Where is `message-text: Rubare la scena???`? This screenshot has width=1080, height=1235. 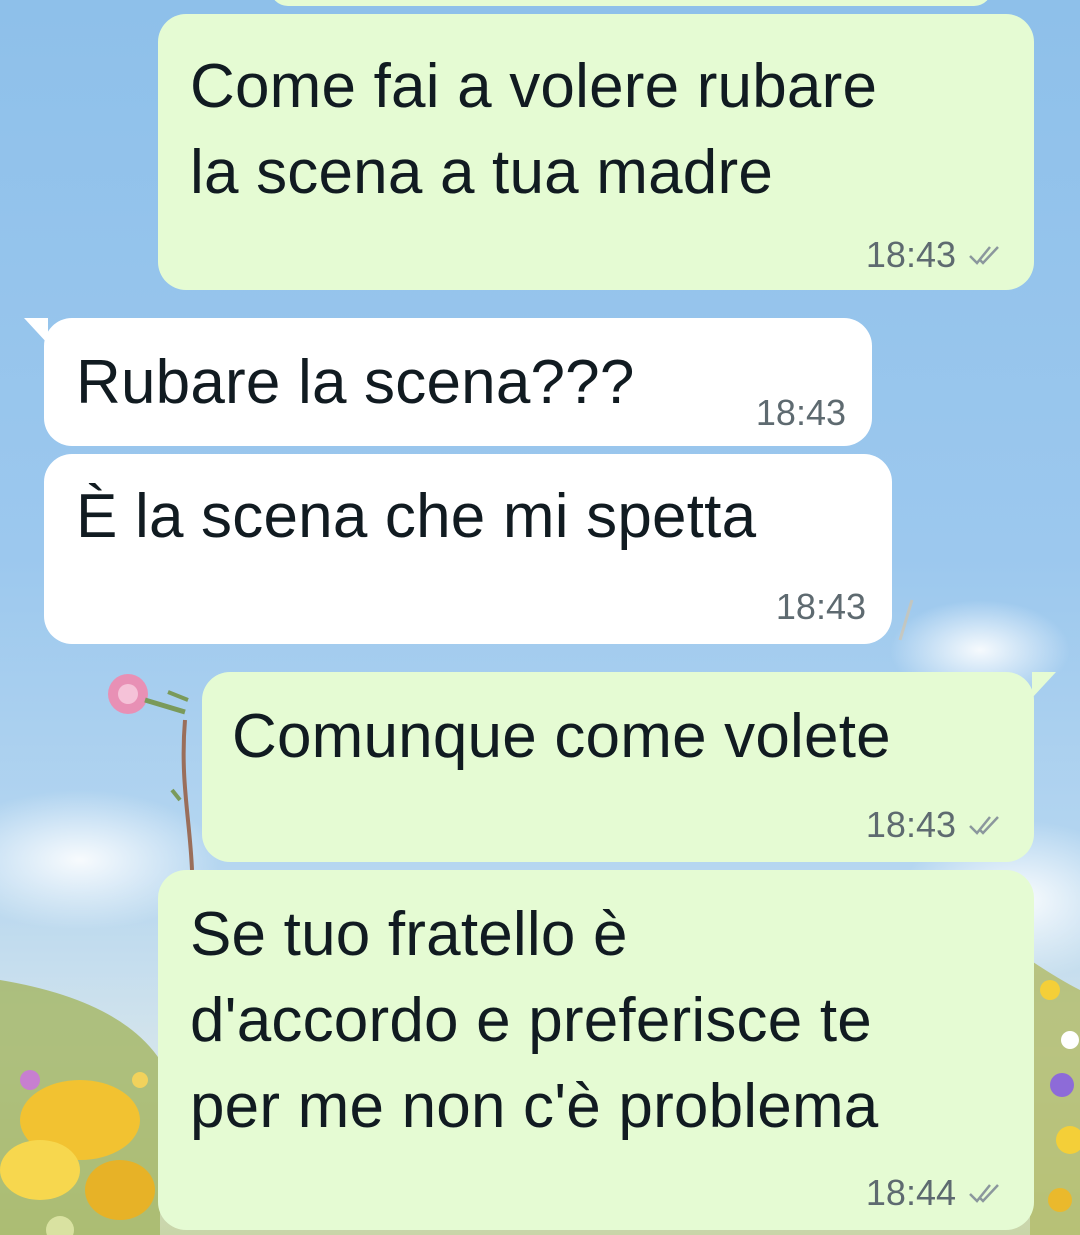 message-text: Rubare la scena??? is located at coordinates (355, 382).